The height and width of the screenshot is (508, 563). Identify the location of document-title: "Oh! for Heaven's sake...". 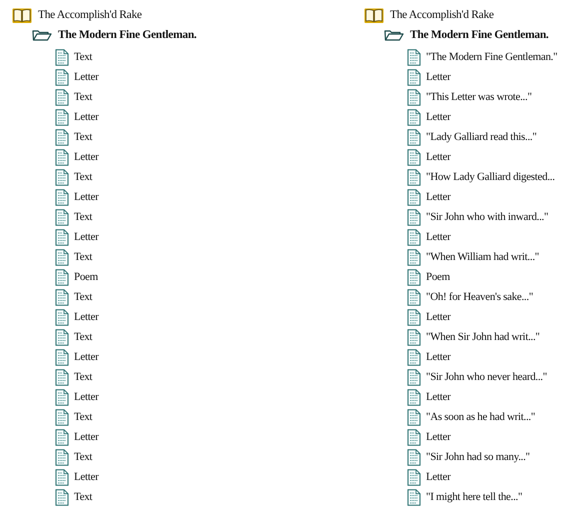
(480, 297).